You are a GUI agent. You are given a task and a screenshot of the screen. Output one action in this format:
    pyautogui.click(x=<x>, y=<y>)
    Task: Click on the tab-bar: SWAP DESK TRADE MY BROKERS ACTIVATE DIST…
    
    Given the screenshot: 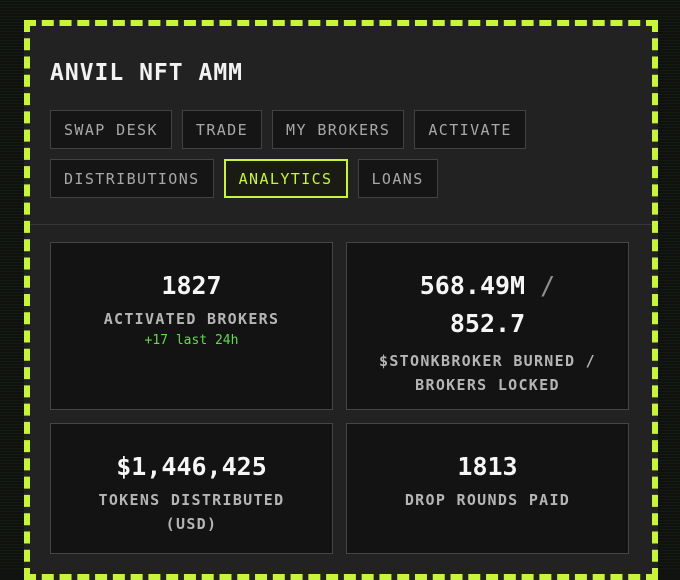 What is the action you would take?
    pyautogui.click(x=339, y=154)
    